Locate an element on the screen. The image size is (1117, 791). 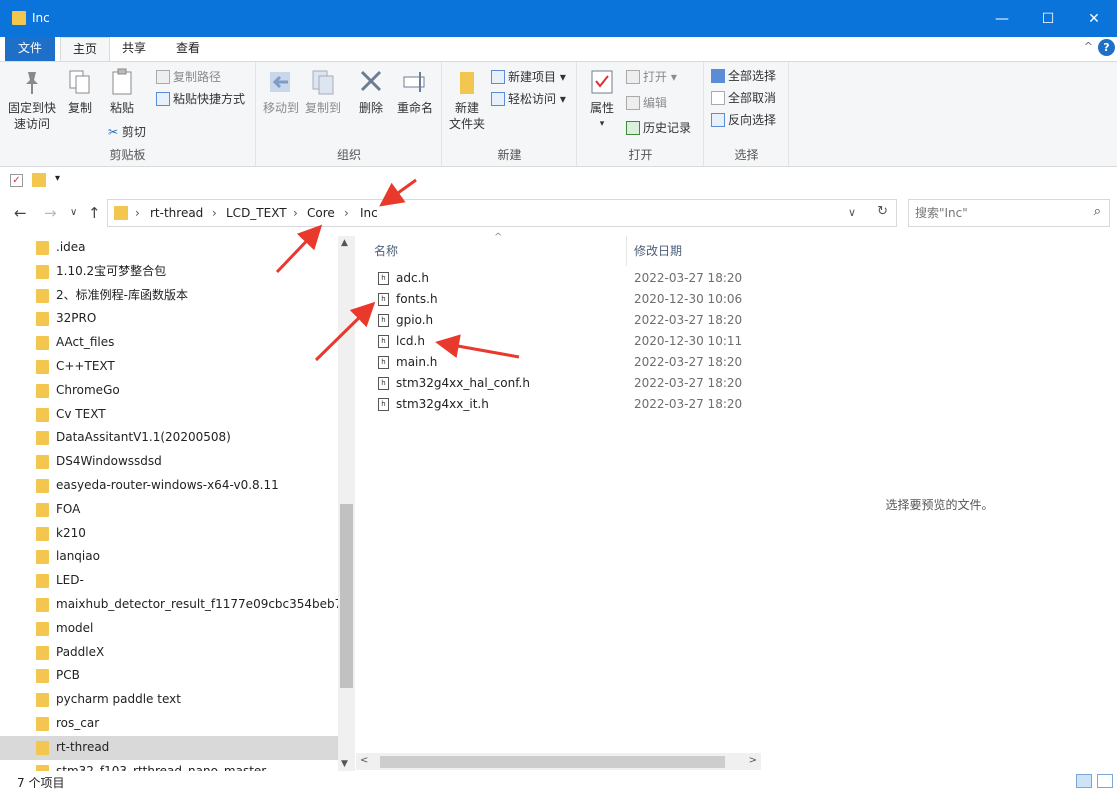
breadcrumb-inc: Inc is located at coordinates (369, 213).